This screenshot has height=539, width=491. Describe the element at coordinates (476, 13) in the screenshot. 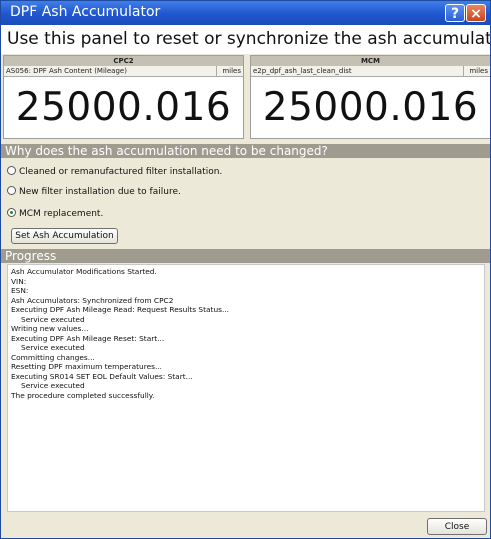

I see `window-close-button: ×` at that location.